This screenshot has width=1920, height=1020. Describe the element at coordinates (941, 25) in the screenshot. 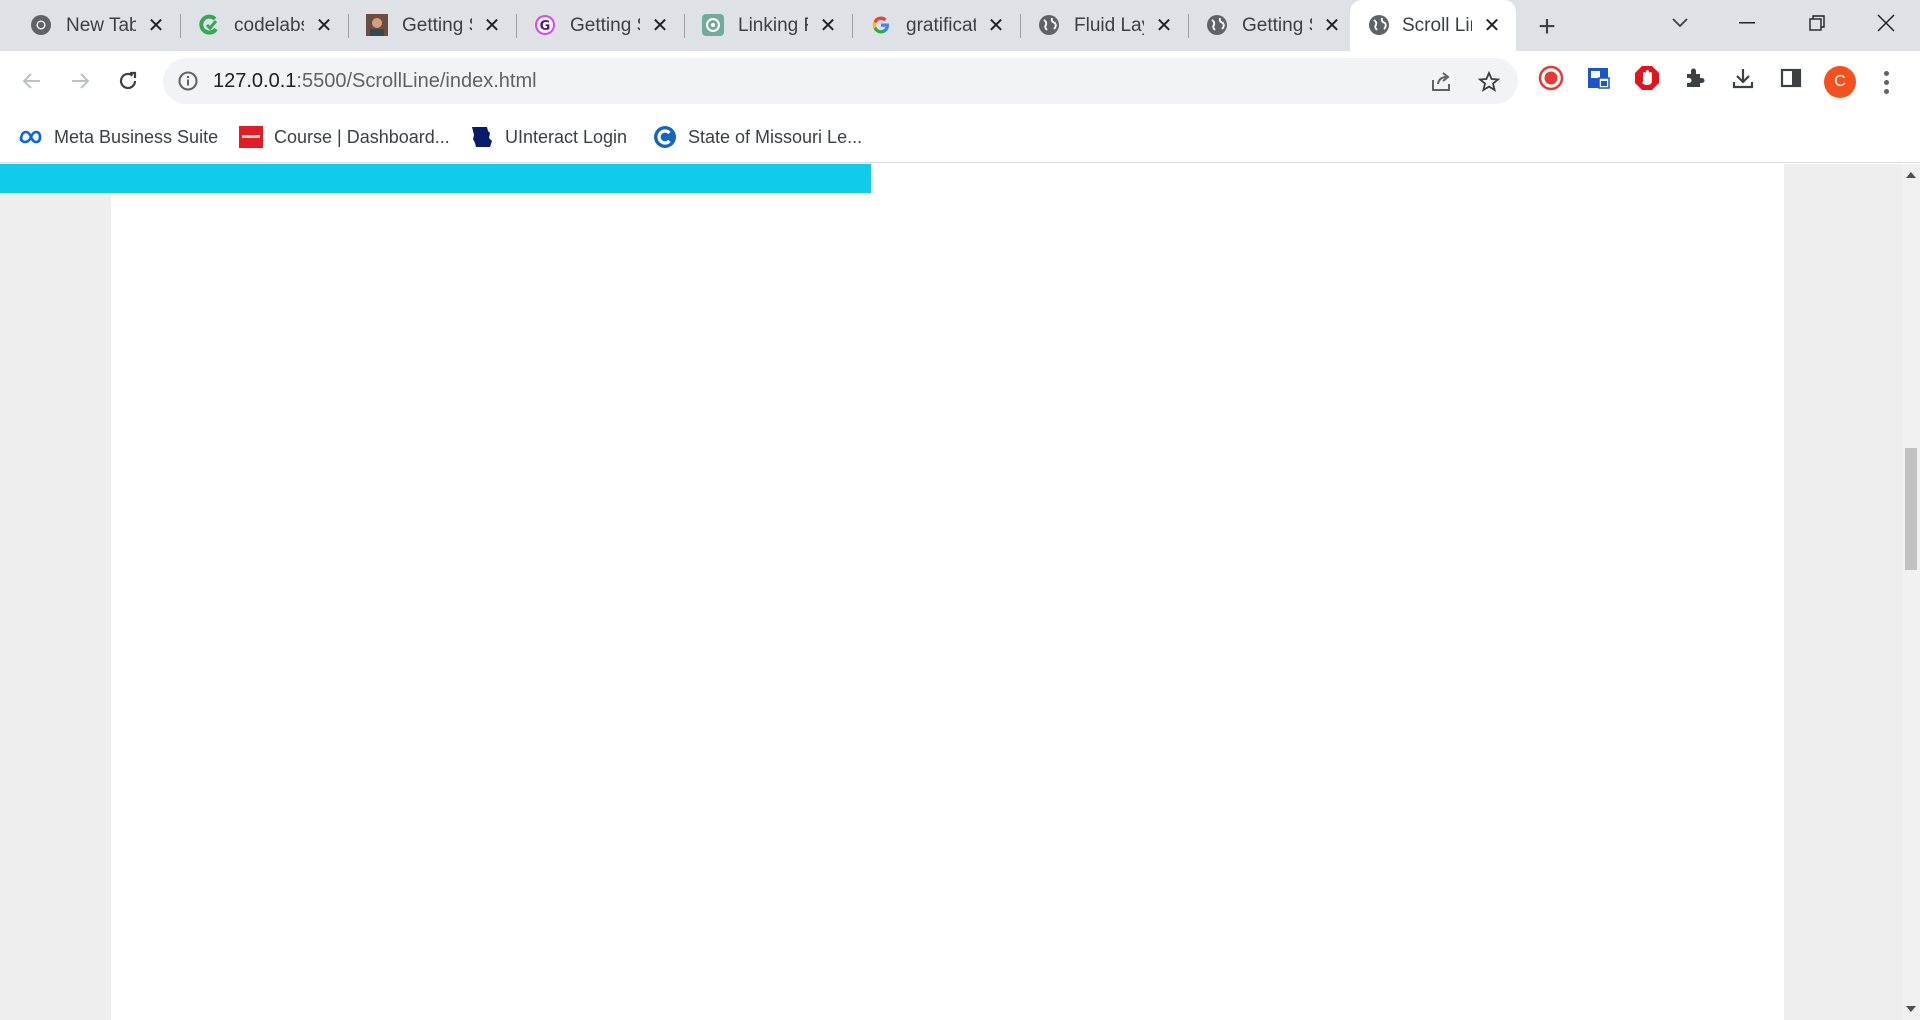

I see `tab-title: gratificat` at that location.